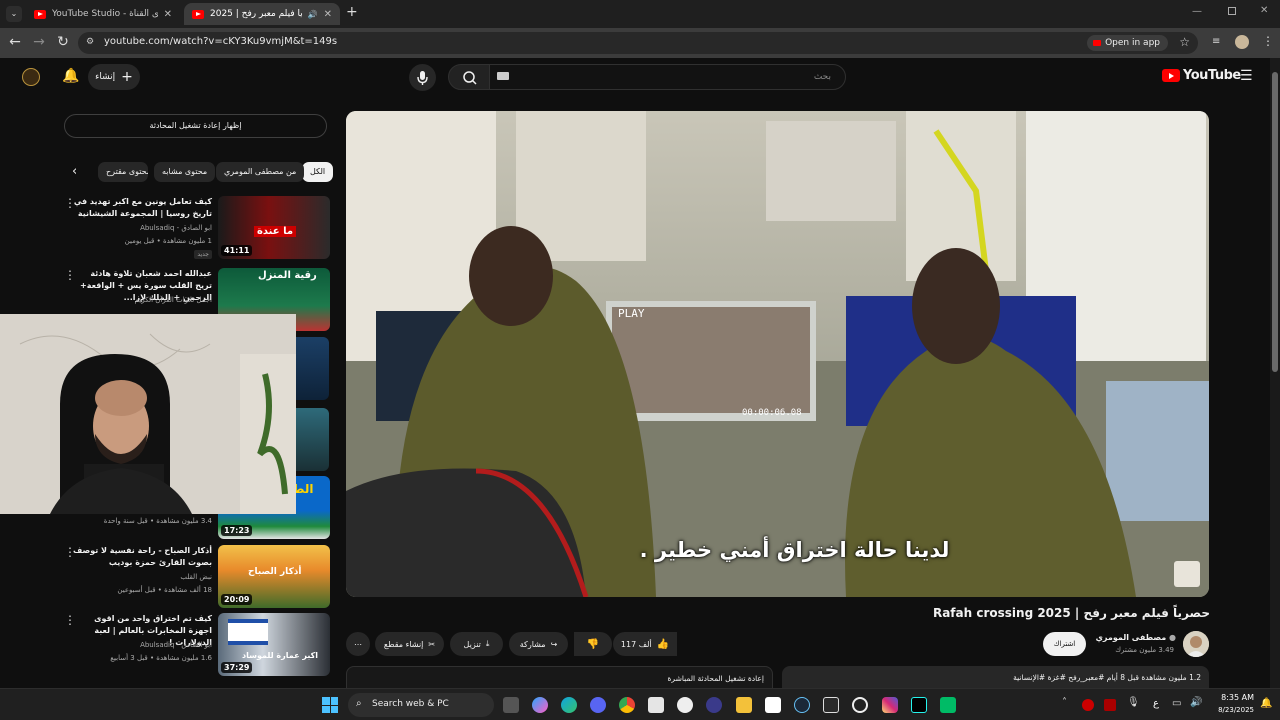  What do you see at coordinates (15, 42) in the screenshot?
I see `back-icon: ←` at bounding box center [15, 42].